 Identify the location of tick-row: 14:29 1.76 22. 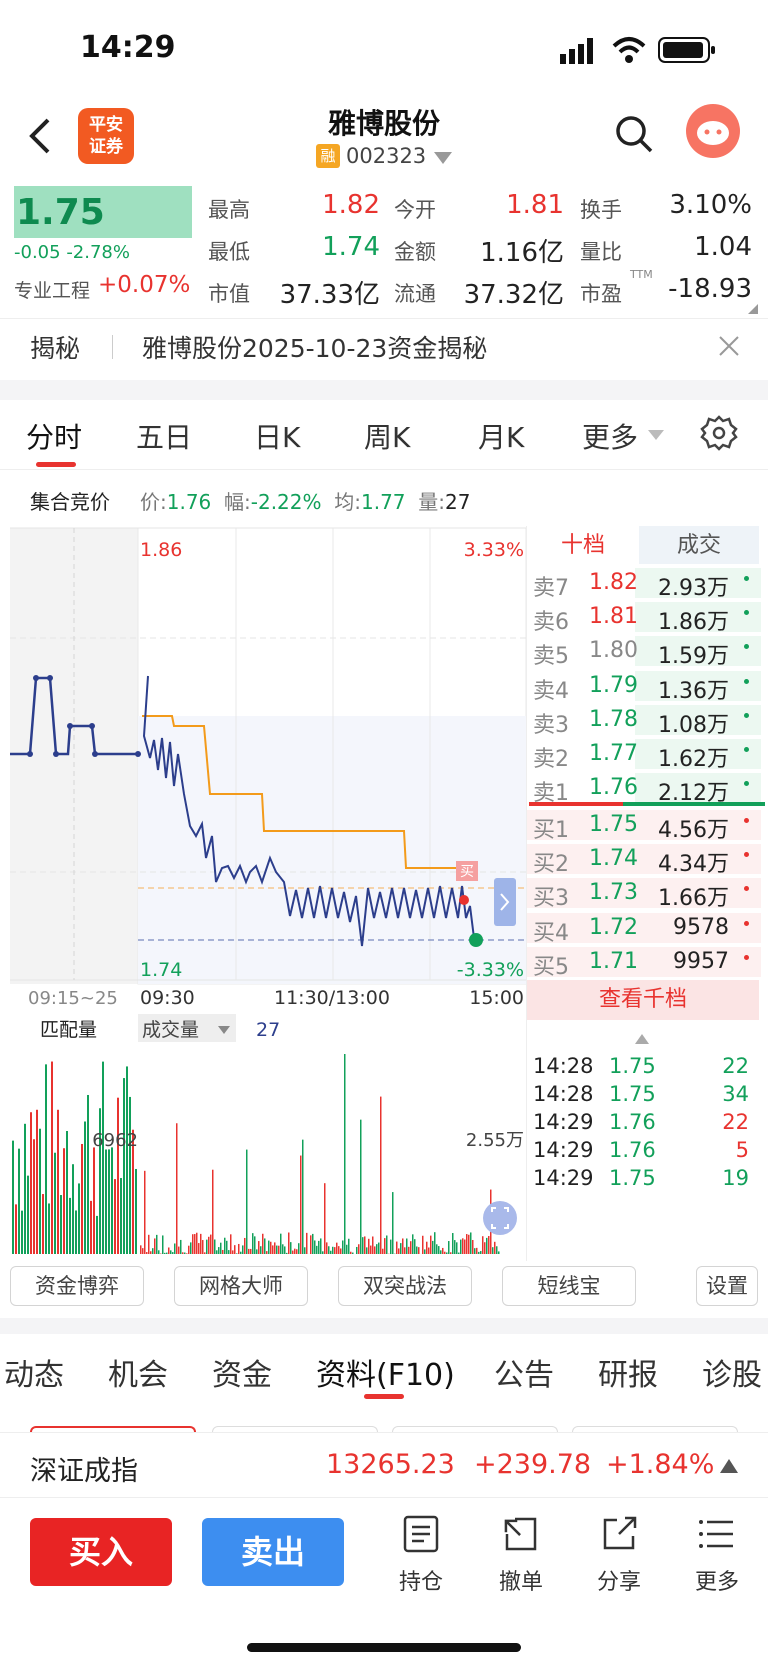
(641, 1122).